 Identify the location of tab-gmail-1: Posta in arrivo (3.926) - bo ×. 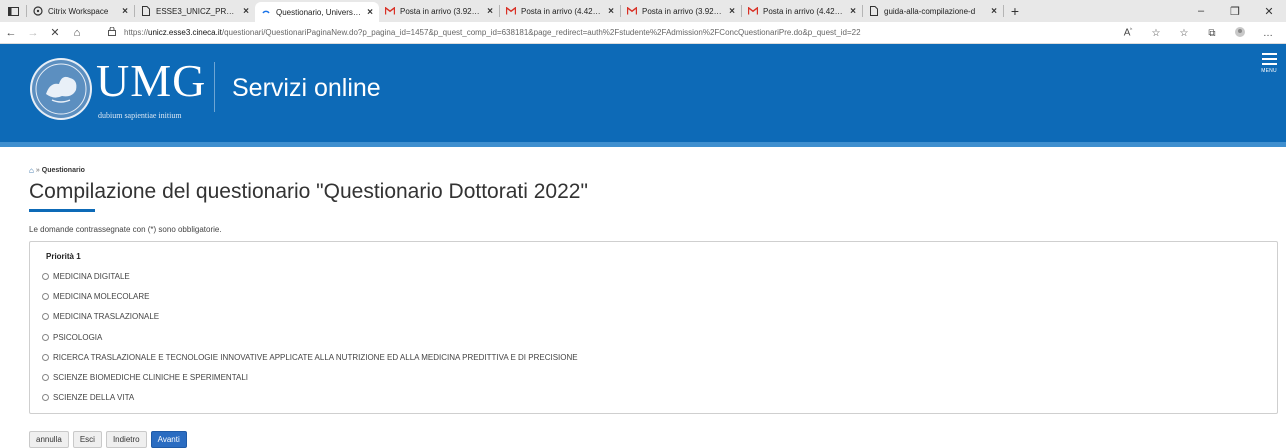
(439, 11).